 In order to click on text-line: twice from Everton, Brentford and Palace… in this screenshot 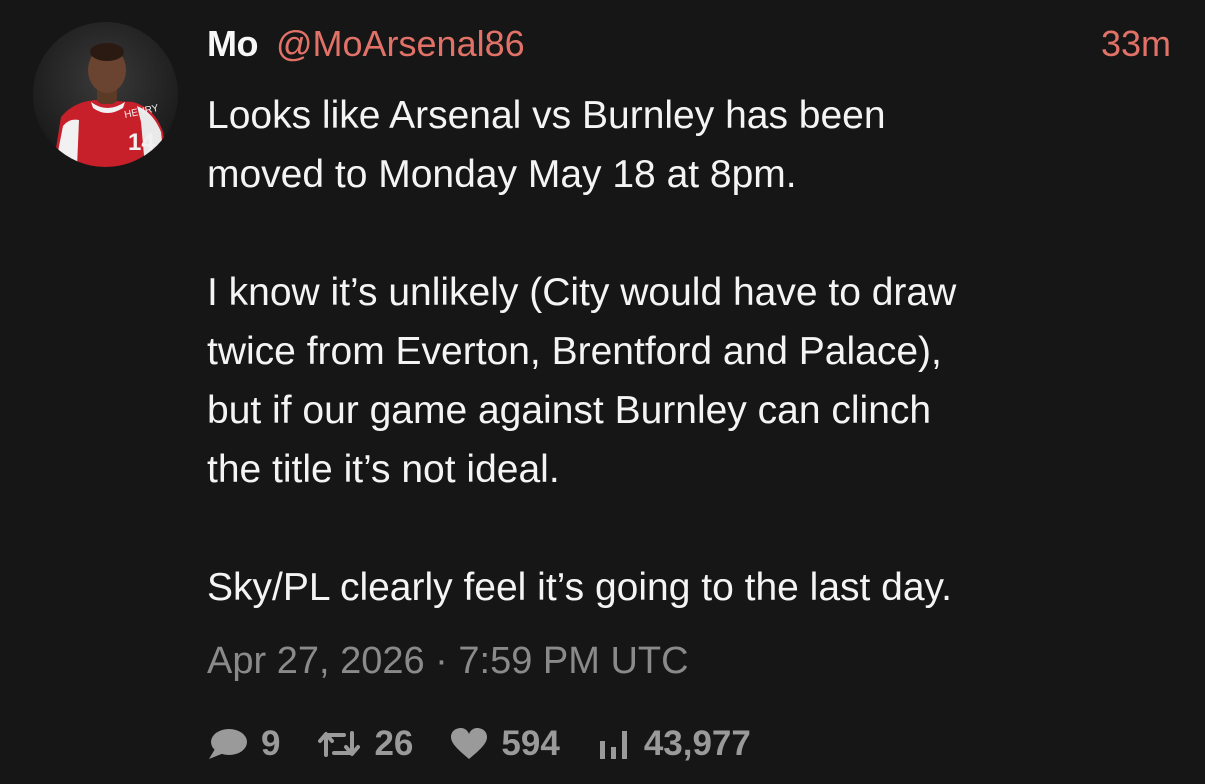, I will do `click(574, 351)`.